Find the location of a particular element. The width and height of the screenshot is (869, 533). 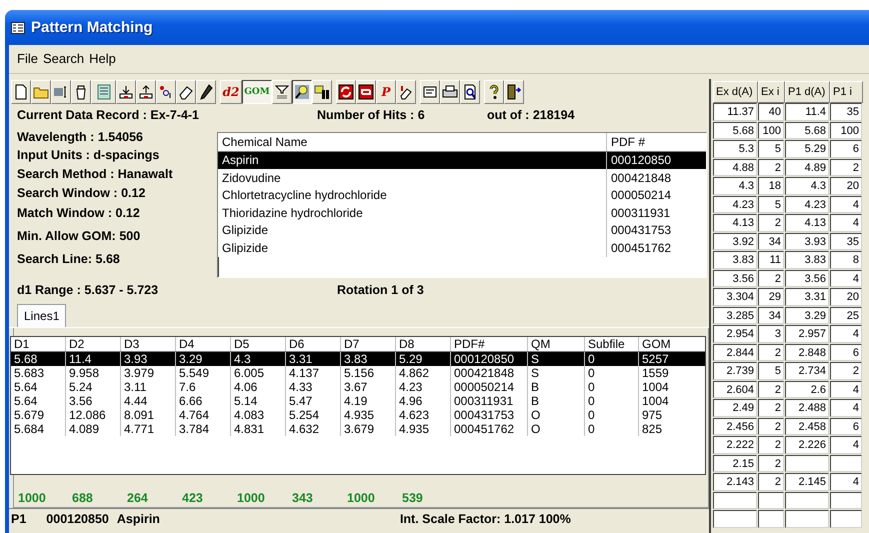

grid-cell: 4.88 is located at coordinates (735, 167).